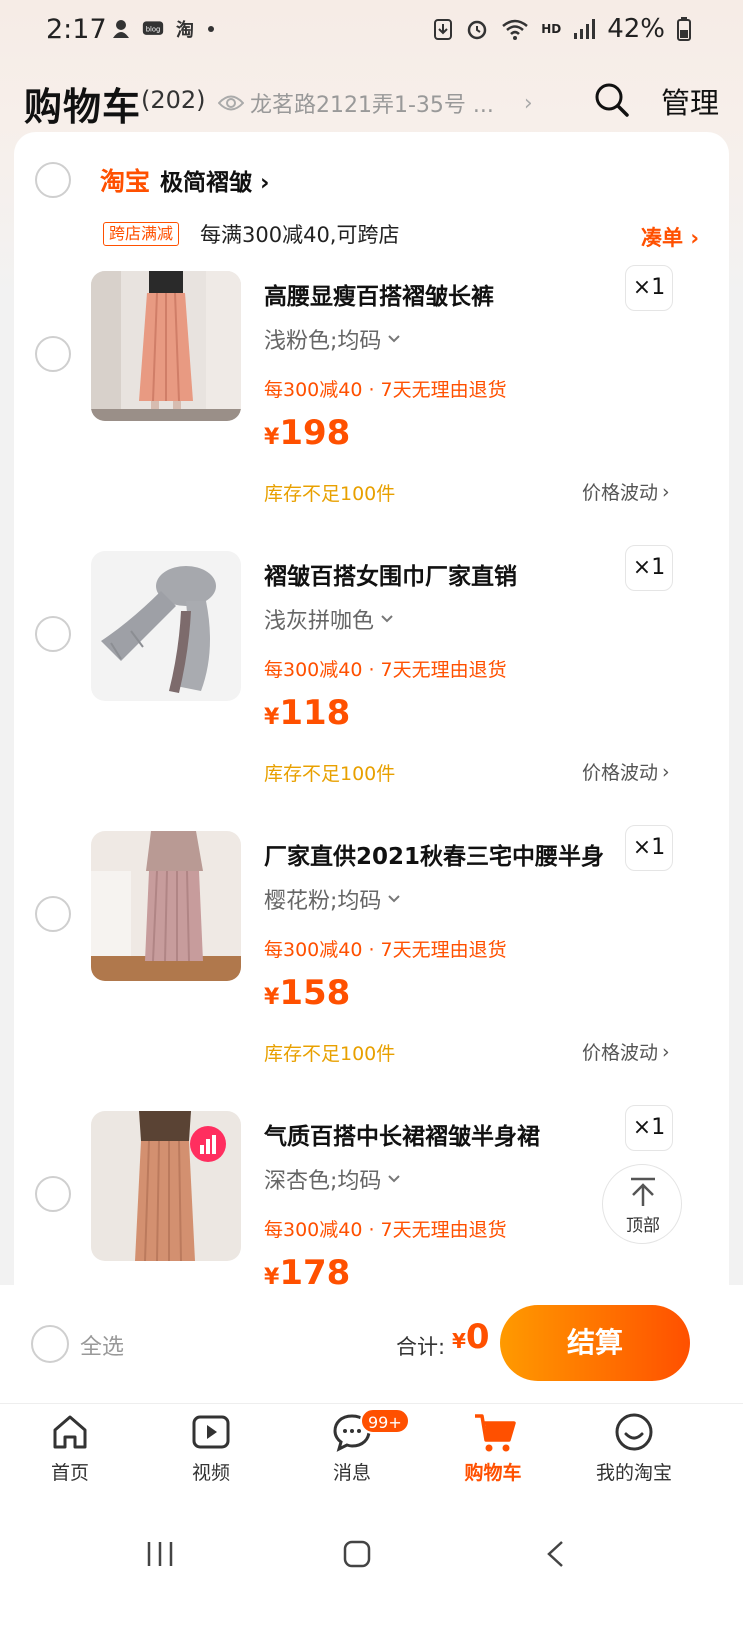 The image size is (743, 1651). I want to click on profile-icon, so click(634, 1432).